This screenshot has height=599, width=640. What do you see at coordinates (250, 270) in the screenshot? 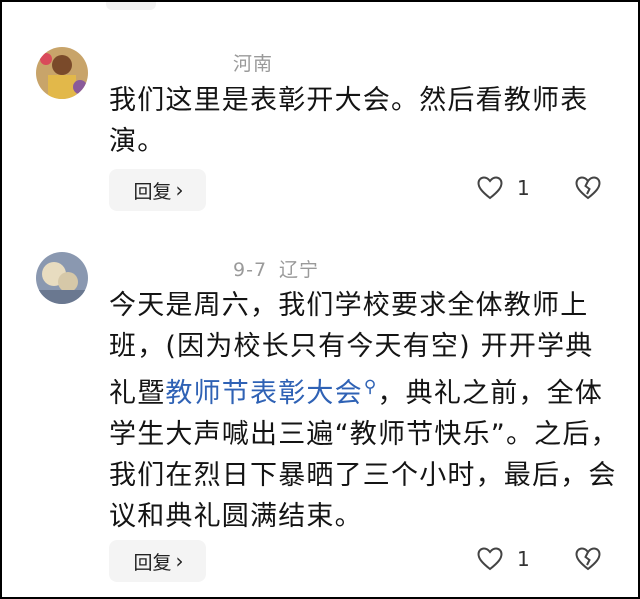
I see `comment-date: 9-7` at bounding box center [250, 270].